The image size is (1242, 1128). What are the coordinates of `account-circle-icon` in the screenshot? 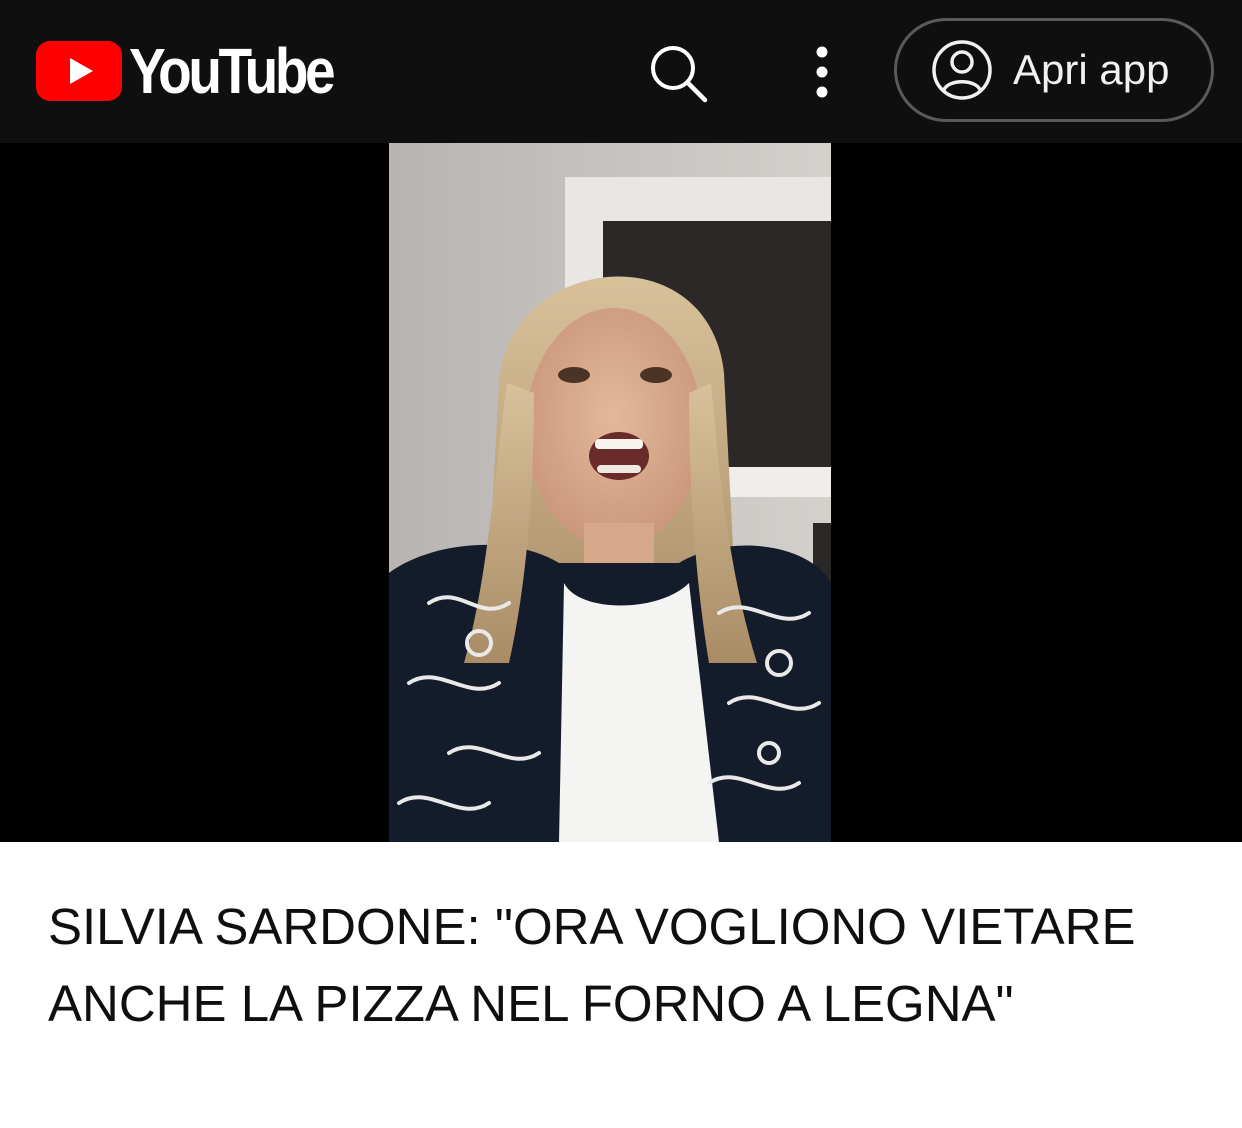 It's located at (962, 70).